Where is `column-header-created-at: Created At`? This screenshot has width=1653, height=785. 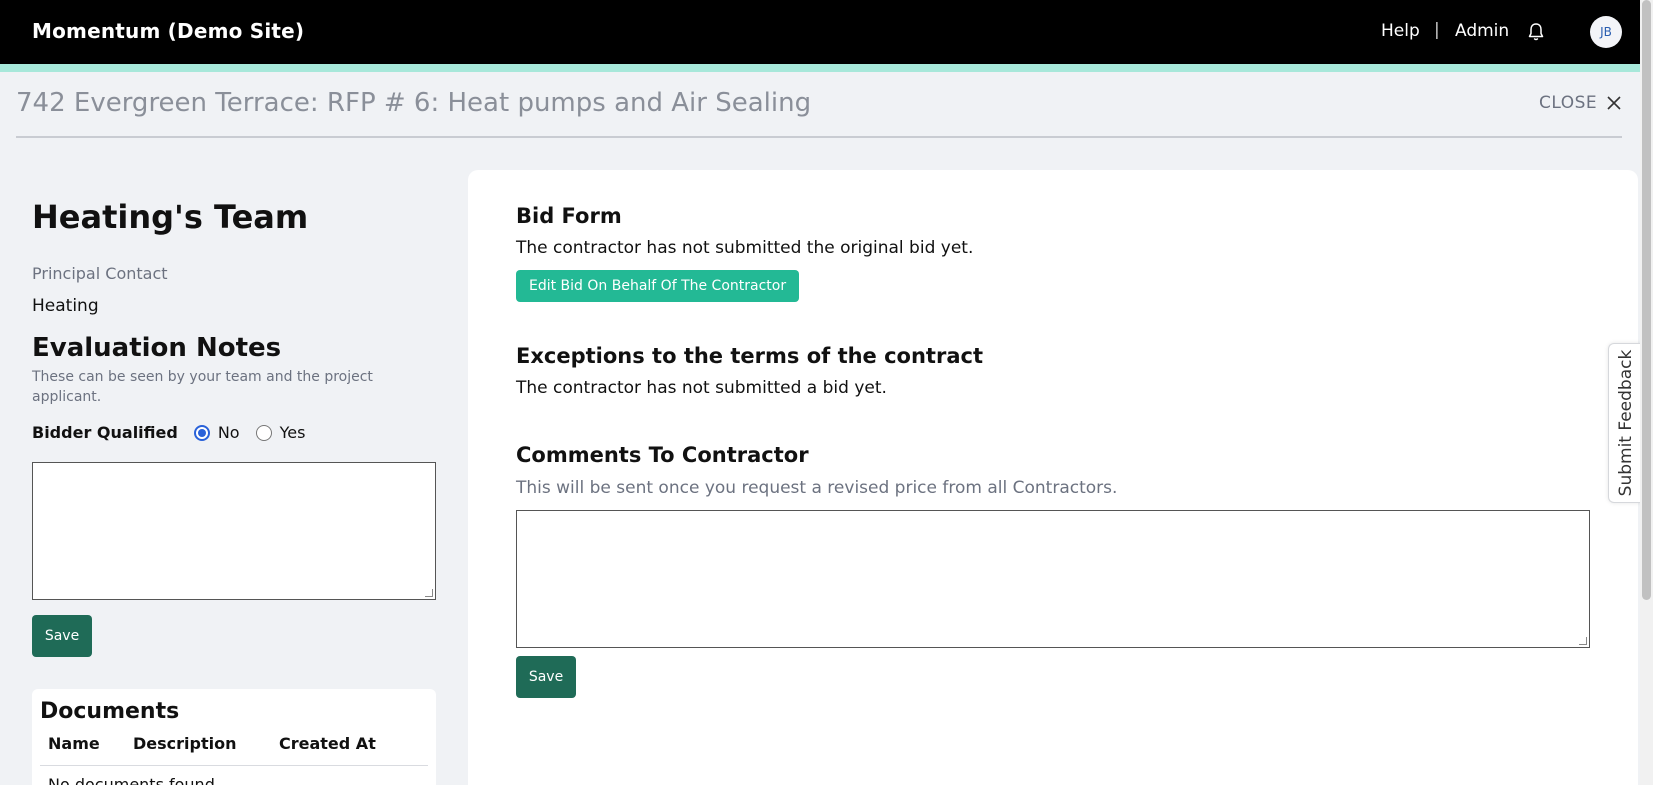 column-header-created-at: Created At is located at coordinates (327, 743).